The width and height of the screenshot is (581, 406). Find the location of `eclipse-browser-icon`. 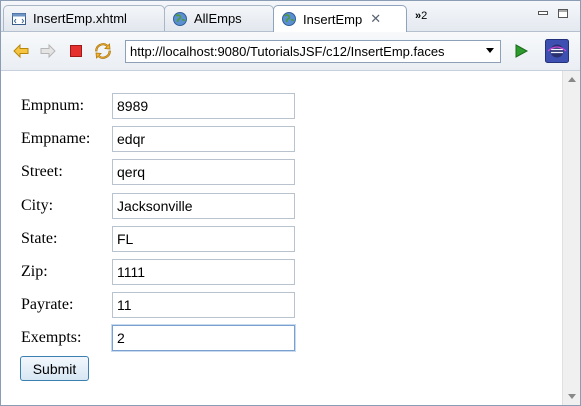

eclipse-browser-icon is located at coordinates (557, 51).